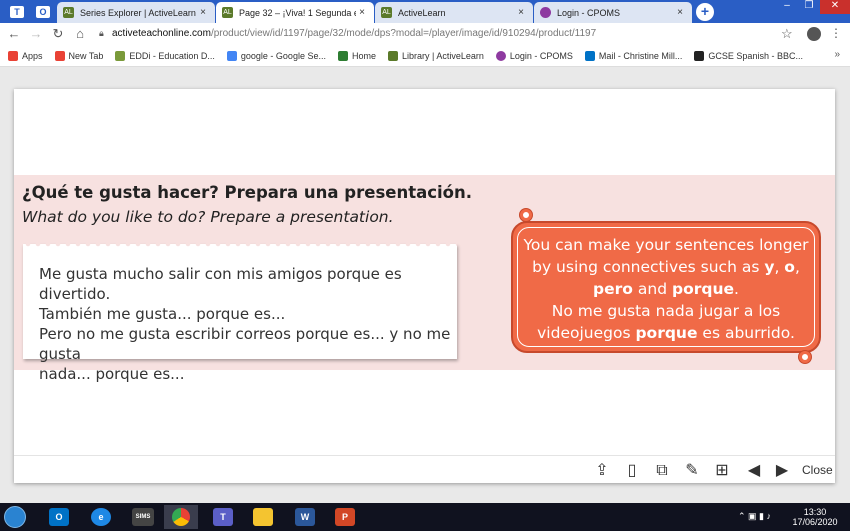 This screenshot has width=850, height=531. What do you see at coordinates (305, 517) in the screenshot?
I see `taskbar-word: W` at bounding box center [305, 517].